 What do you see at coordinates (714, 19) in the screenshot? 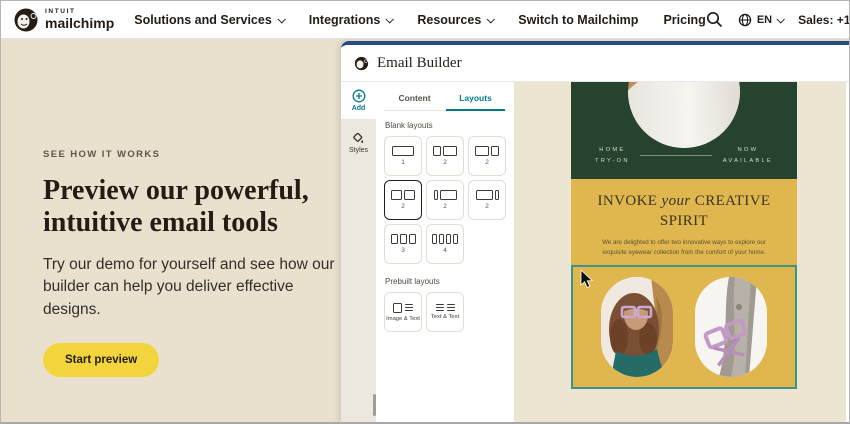
I see `search-icon` at bounding box center [714, 19].